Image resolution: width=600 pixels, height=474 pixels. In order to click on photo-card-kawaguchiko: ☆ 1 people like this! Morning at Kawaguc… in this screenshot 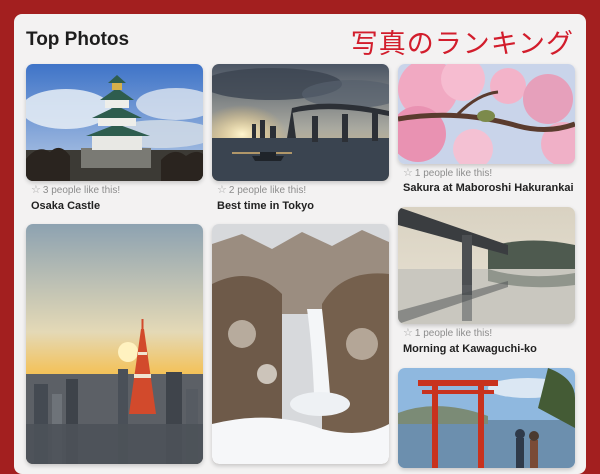, I will do `click(486, 283)`.